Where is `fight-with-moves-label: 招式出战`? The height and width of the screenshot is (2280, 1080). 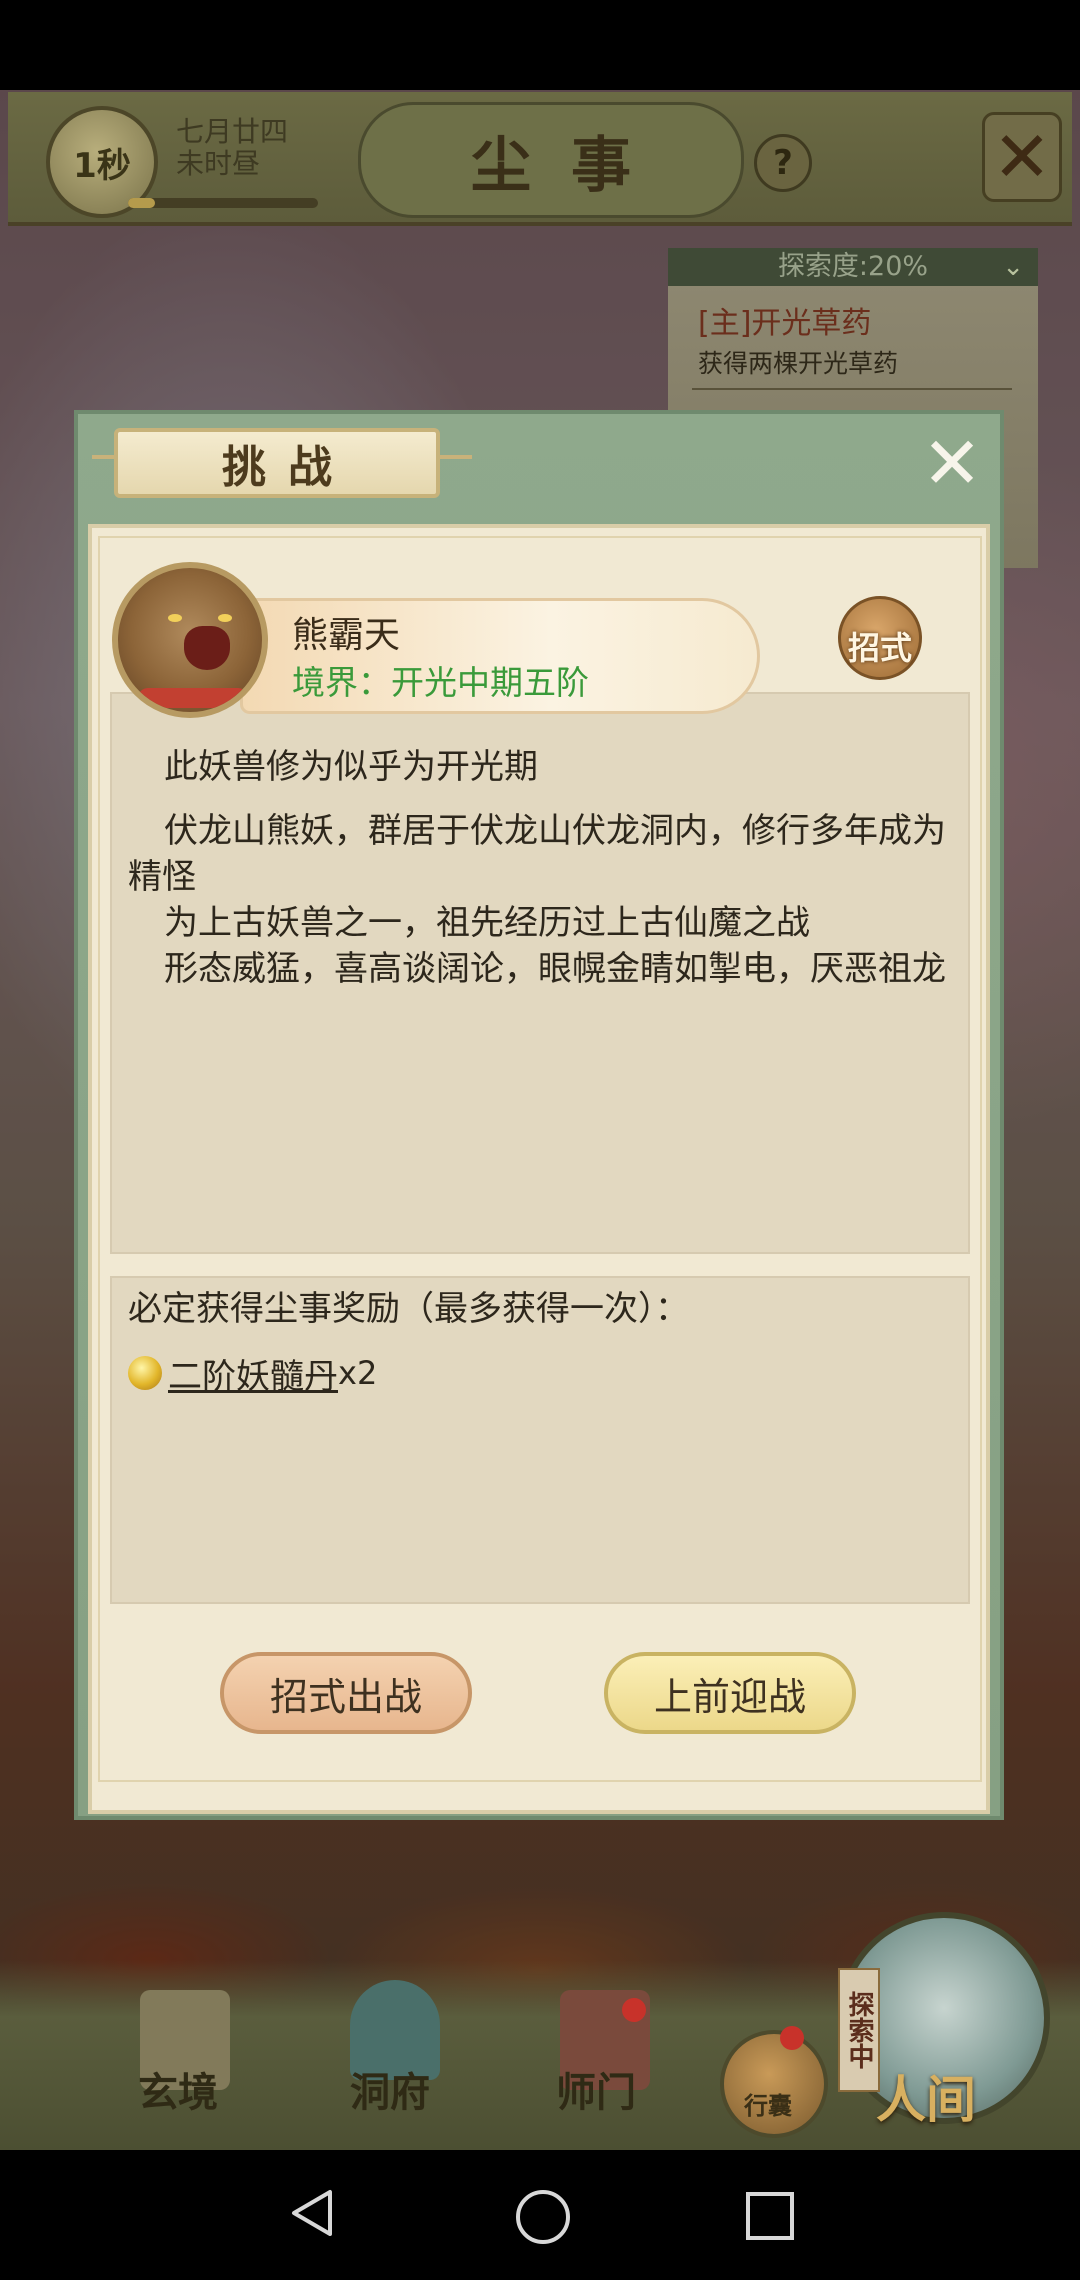 fight-with-moves-label: 招式出战 is located at coordinates (345, 1696).